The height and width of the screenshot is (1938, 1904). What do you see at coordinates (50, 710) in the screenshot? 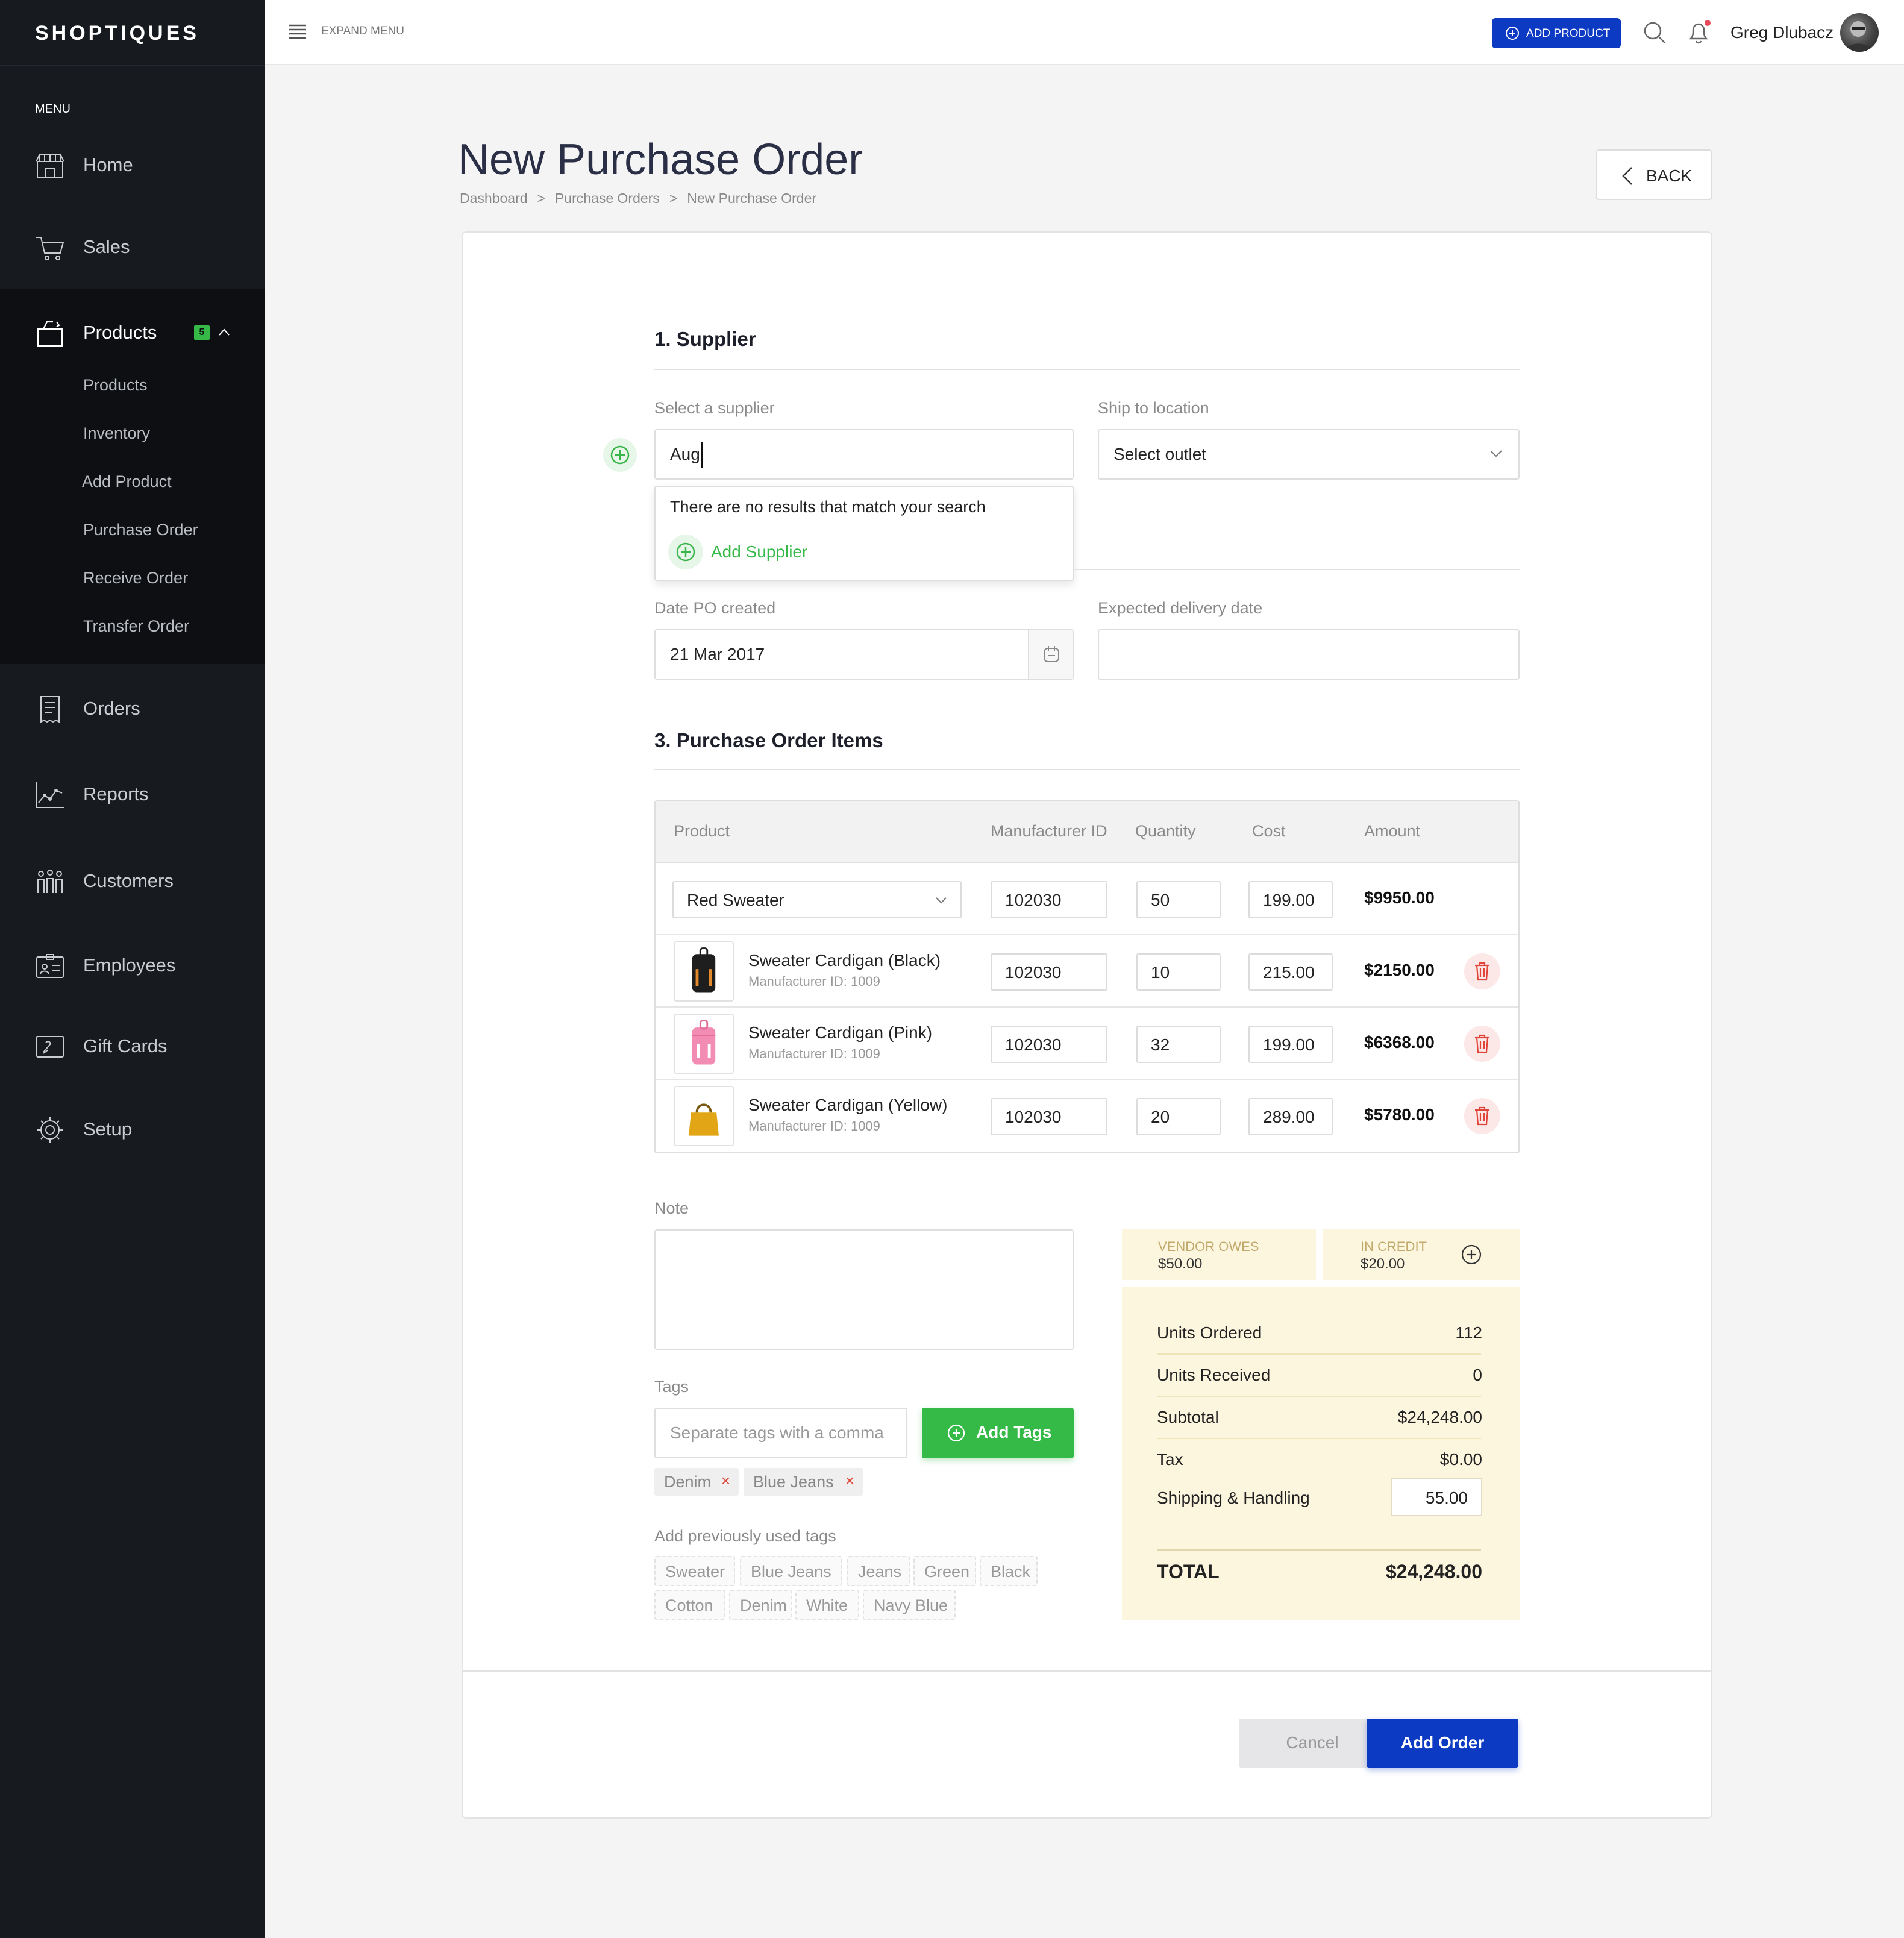
I see `receipt-icon` at bounding box center [50, 710].